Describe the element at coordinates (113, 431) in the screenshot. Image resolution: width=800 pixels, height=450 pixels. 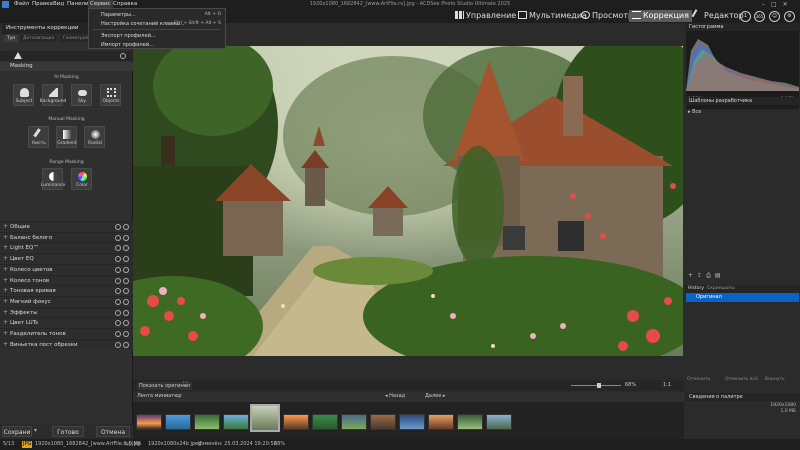
I see `cancel-button: Отмена` at that location.